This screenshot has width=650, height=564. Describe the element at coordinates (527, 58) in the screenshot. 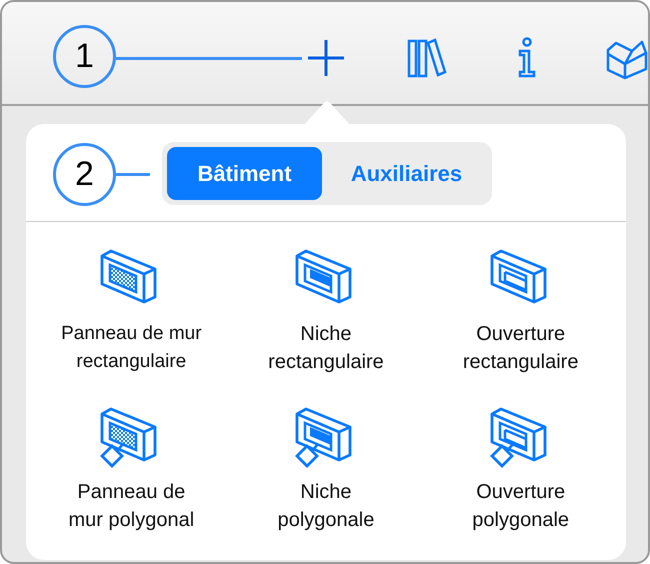

I see `info-icon` at that location.